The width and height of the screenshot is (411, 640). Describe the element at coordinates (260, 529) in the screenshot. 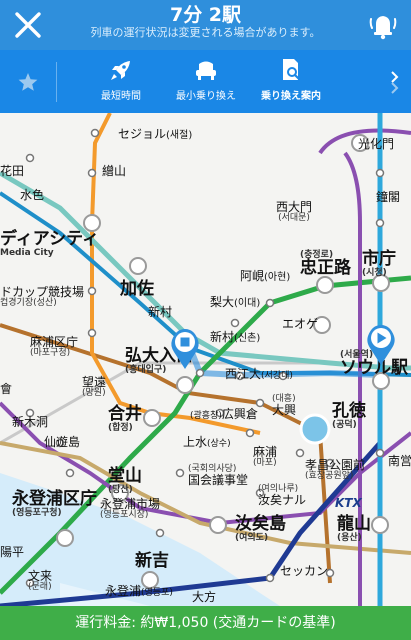

I see `station-yeouido: 汝矣島 (여의도)` at that location.